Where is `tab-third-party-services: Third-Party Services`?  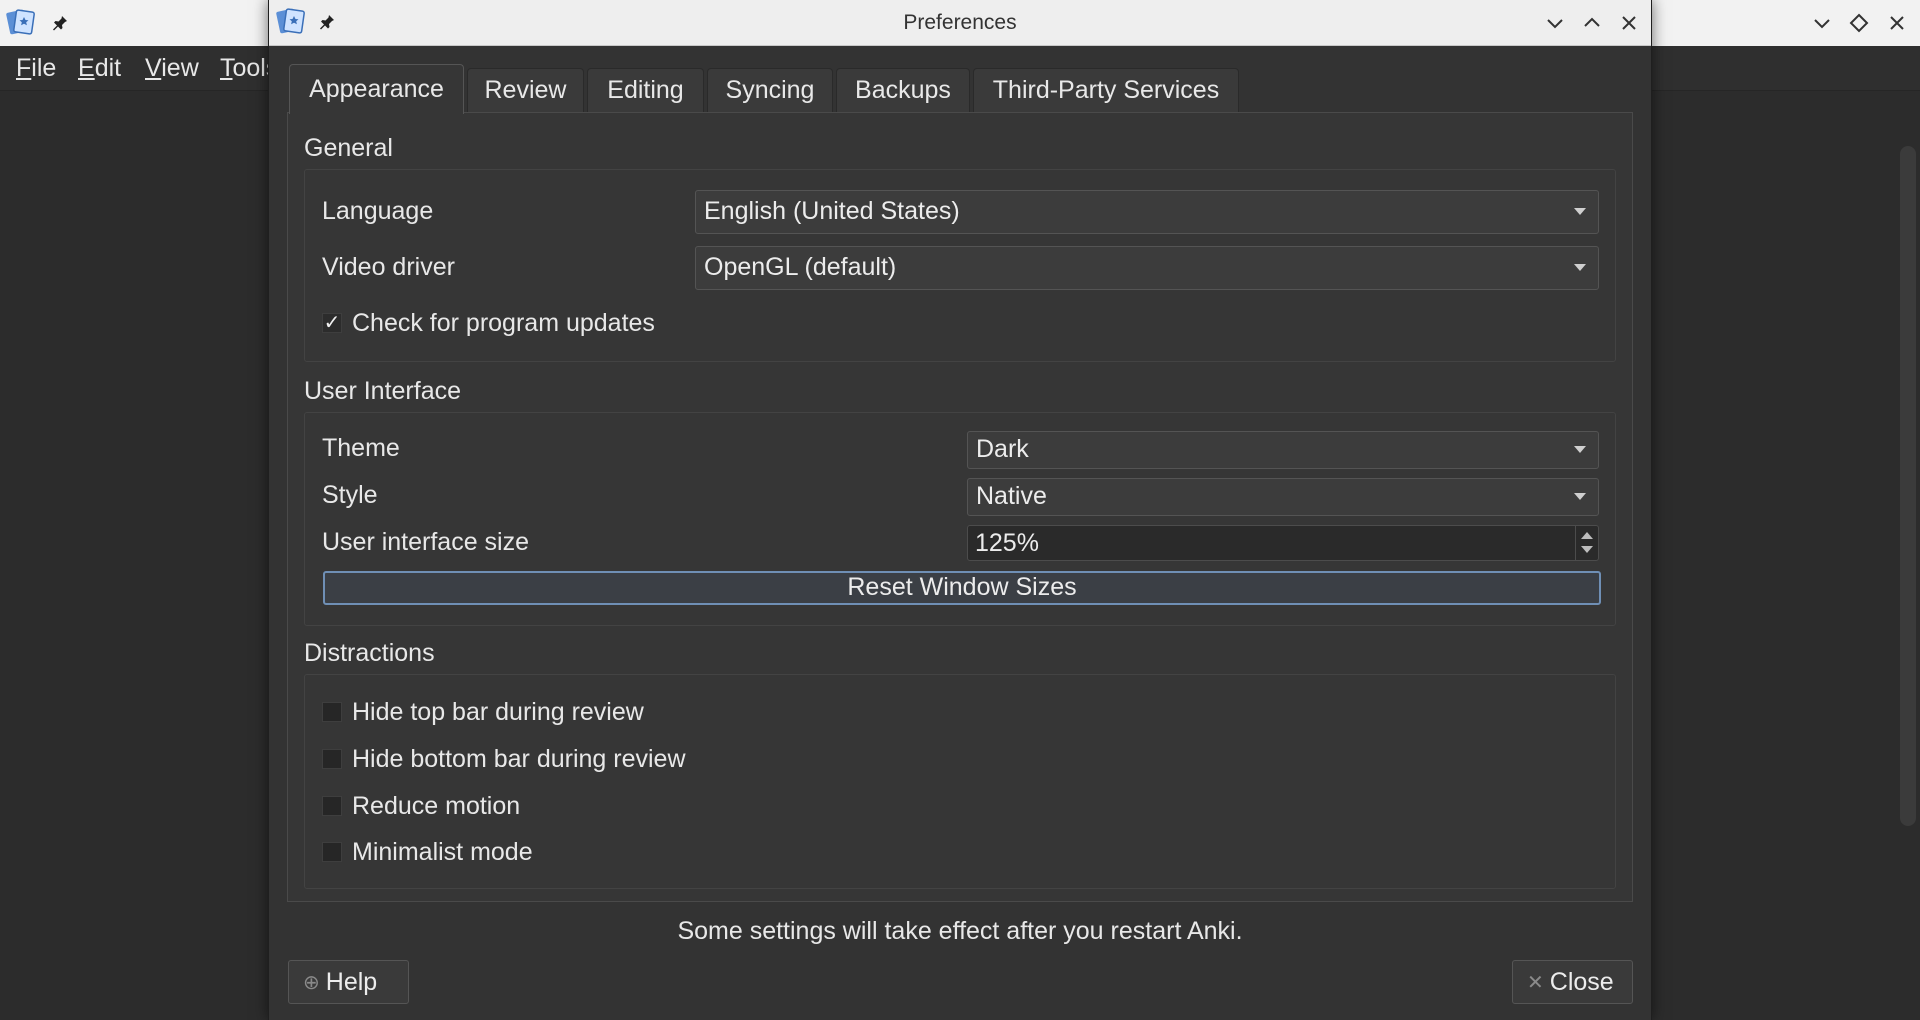
tab-third-party-services: Third-Party Services is located at coordinates (1106, 90).